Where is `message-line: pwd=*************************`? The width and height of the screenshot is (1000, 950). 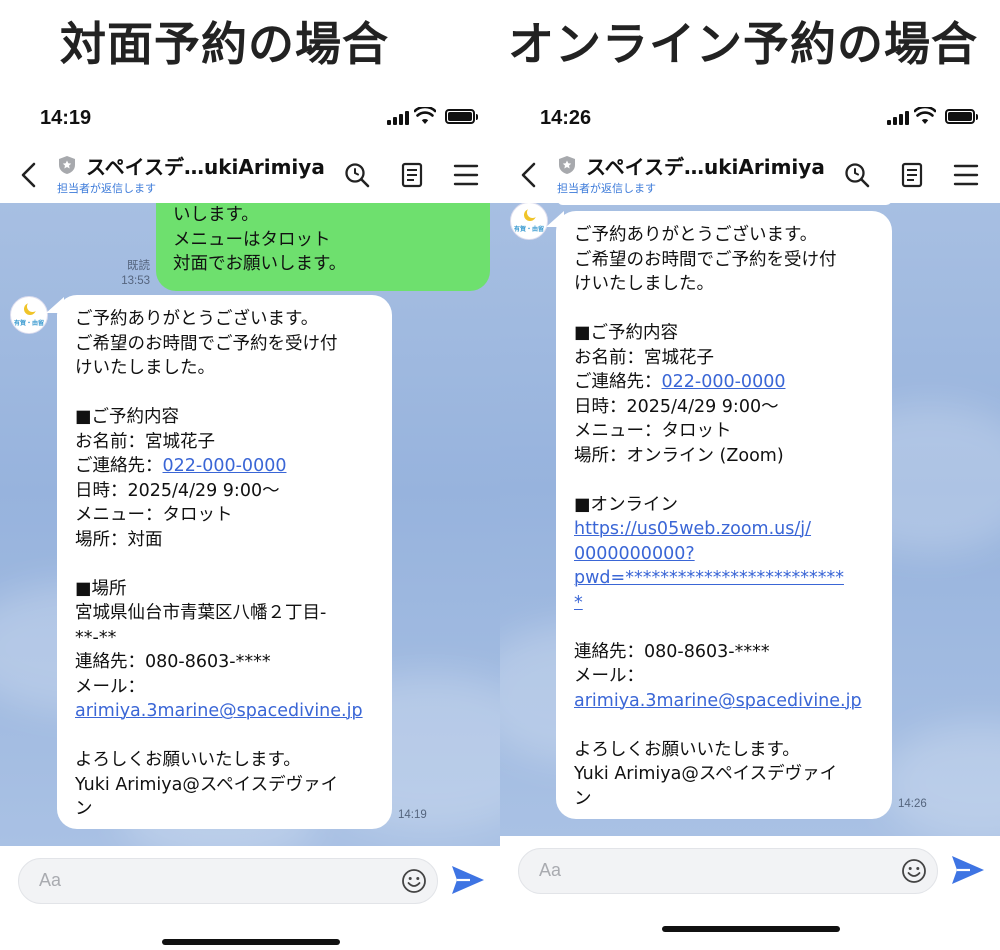 message-line: pwd=************************* is located at coordinates (727, 578).